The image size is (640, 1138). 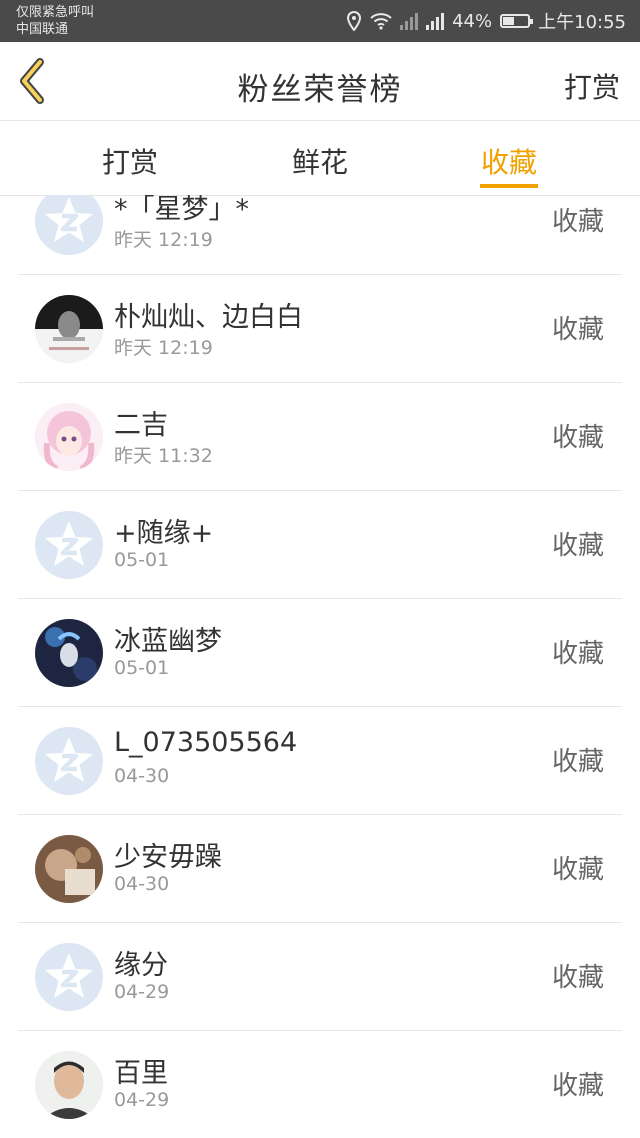 I want to click on emergency-call-text: 仅限紧急呼叫, so click(x=55, y=12).